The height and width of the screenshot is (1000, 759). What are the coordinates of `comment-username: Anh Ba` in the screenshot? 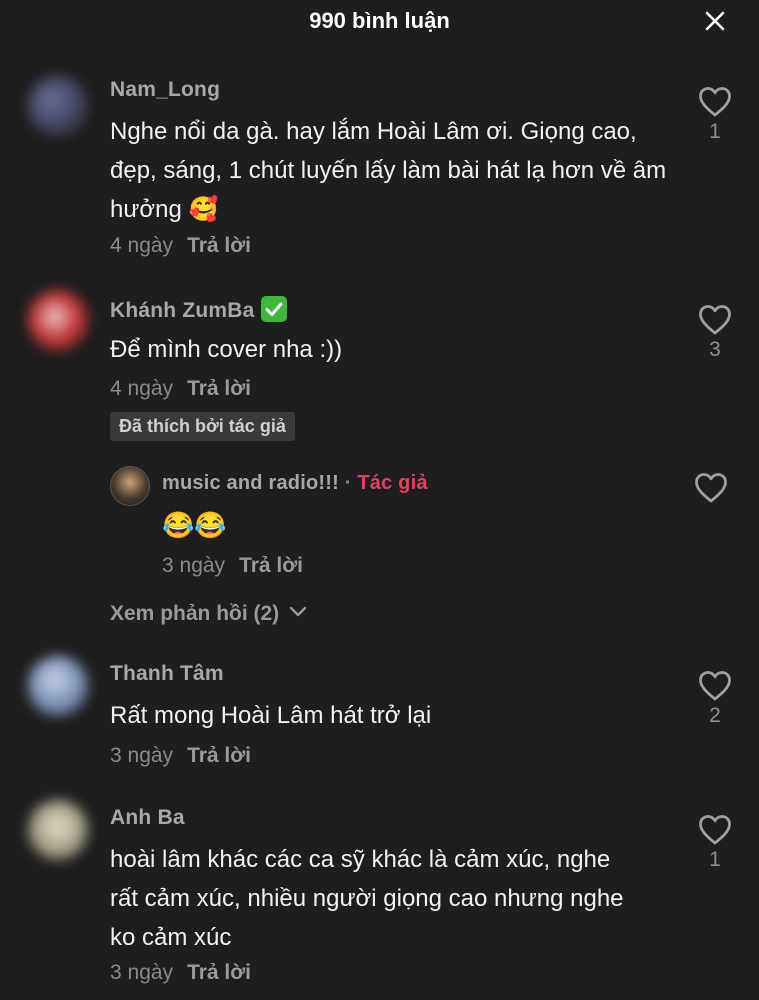 It's located at (147, 818).